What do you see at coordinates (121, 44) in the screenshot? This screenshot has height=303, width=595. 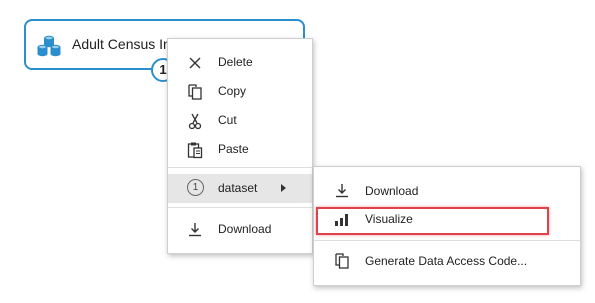 I see `node-title: Adult Census In` at bounding box center [121, 44].